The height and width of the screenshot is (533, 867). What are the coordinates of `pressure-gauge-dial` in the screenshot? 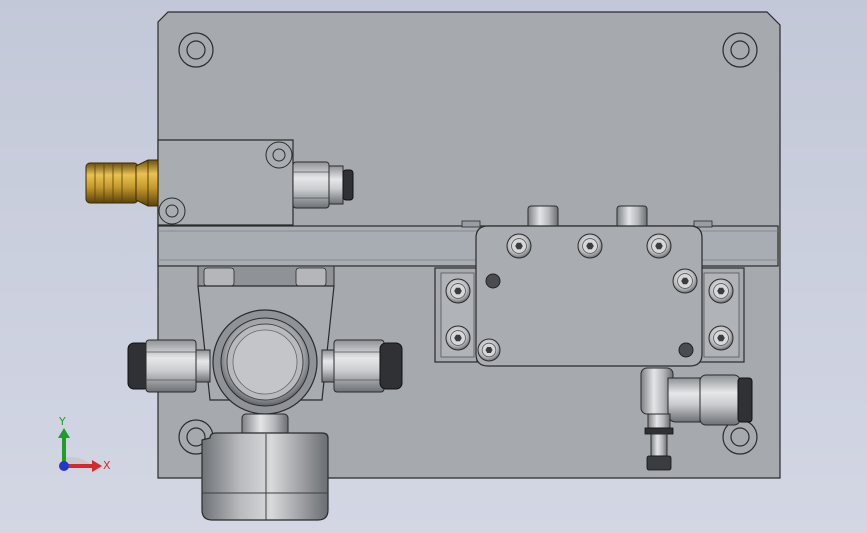 It's located at (265, 362).